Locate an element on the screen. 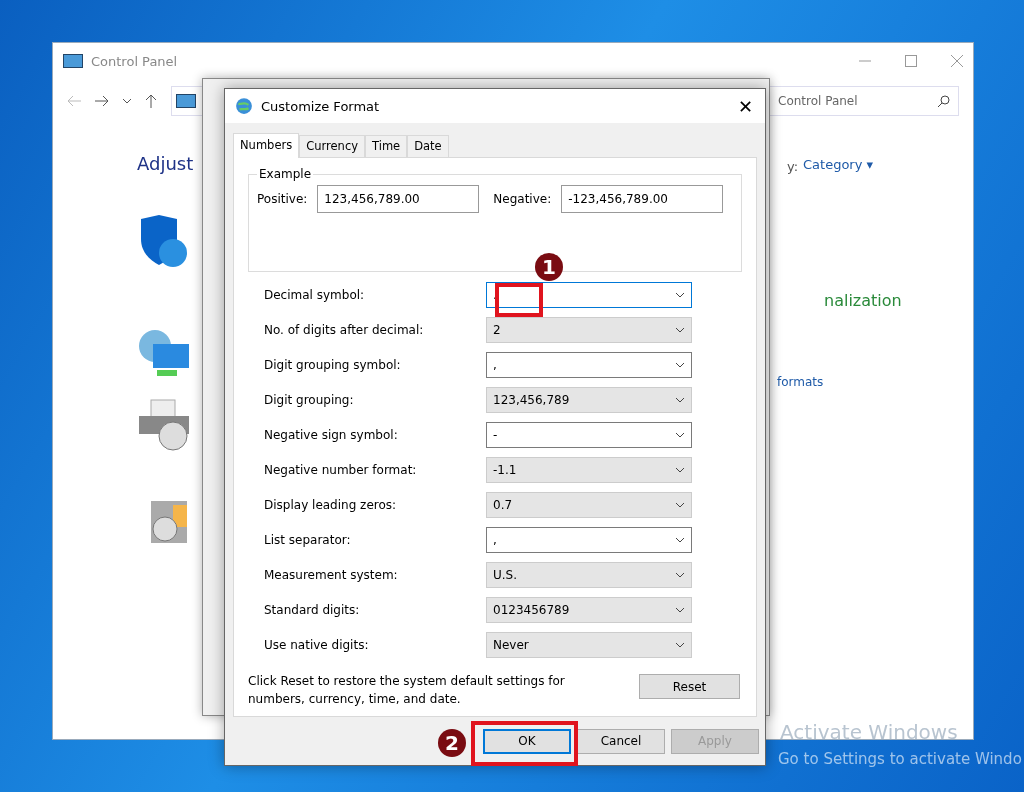 Image resolution: width=1024 pixels, height=792 pixels. activation-title: Activate Windows is located at coordinates (869, 732).